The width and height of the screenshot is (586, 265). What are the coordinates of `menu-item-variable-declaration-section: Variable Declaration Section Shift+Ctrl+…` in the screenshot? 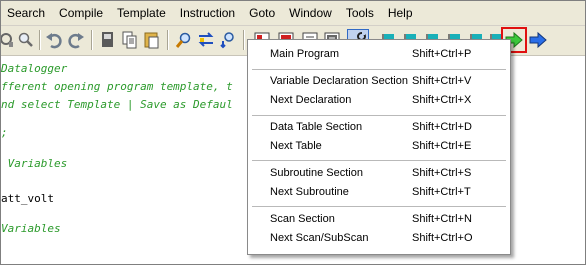 It's located at (379, 81).